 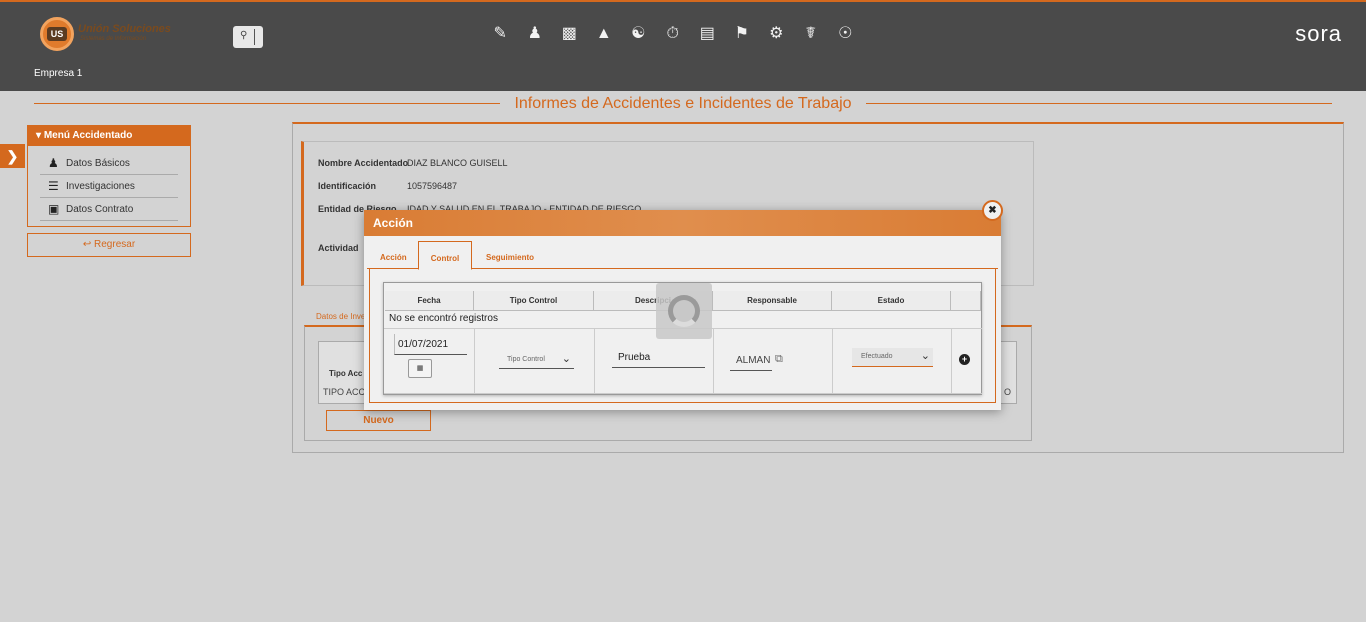 What do you see at coordinates (109, 209) in the screenshot?
I see `menu-item-datos-contrato: ▣ Datos Contrato` at bounding box center [109, 209].